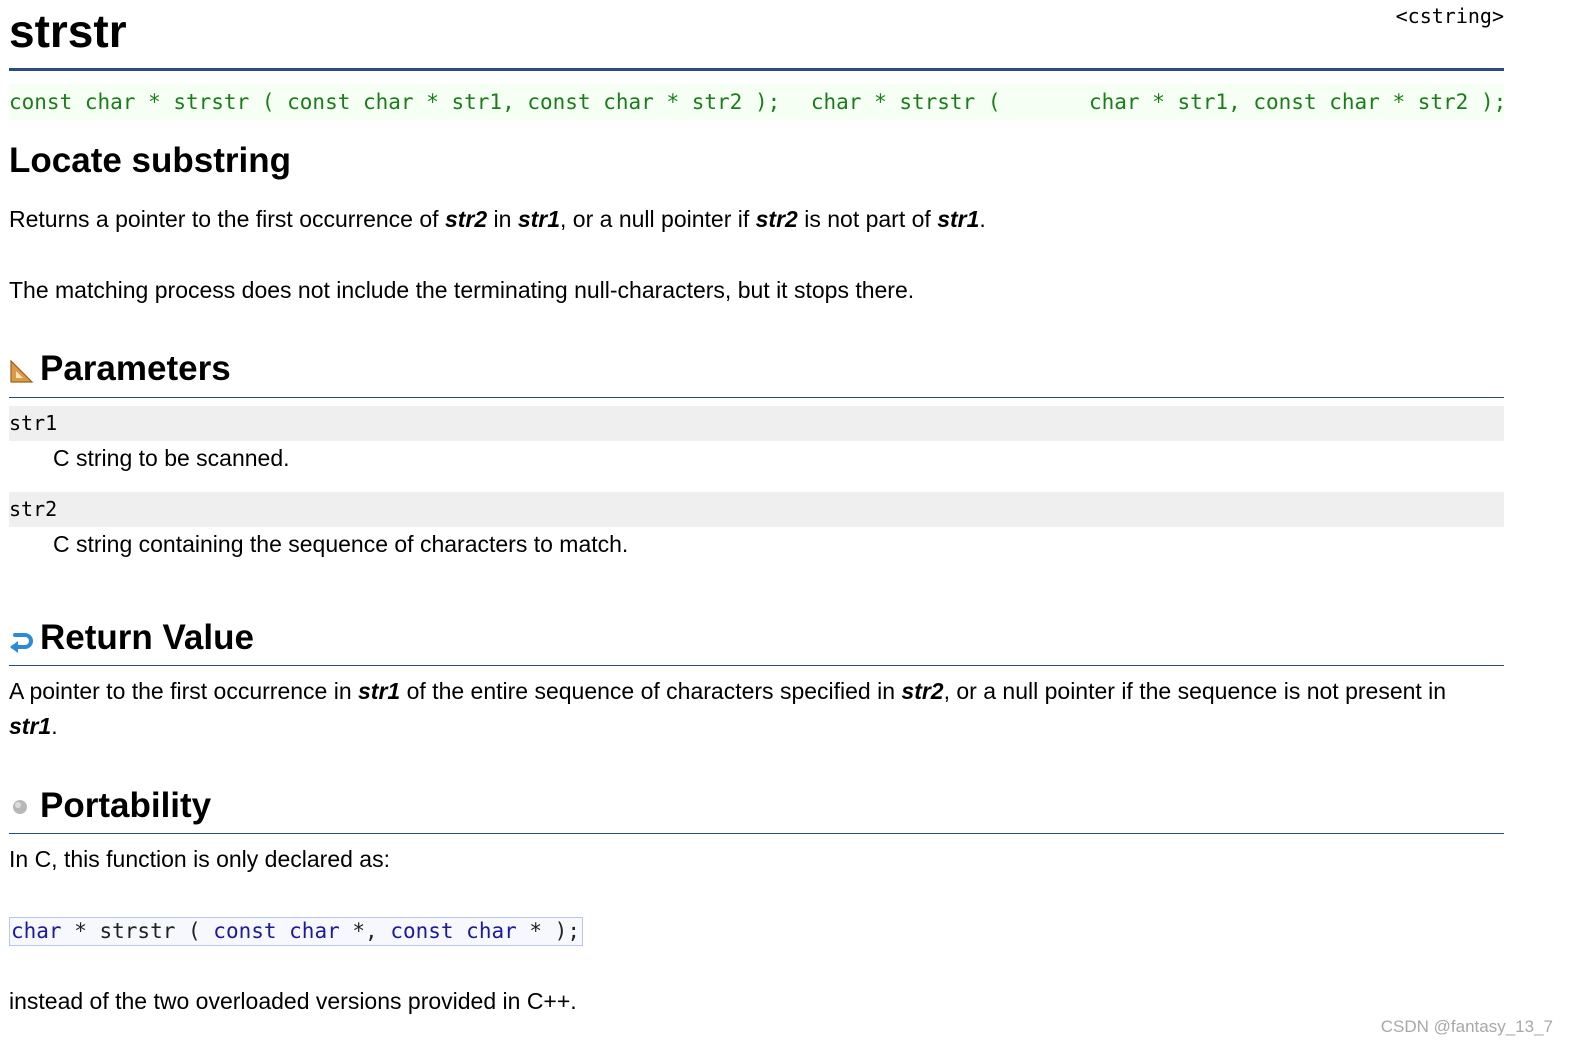  I want to click on code-text: * );, so click(548, 931).